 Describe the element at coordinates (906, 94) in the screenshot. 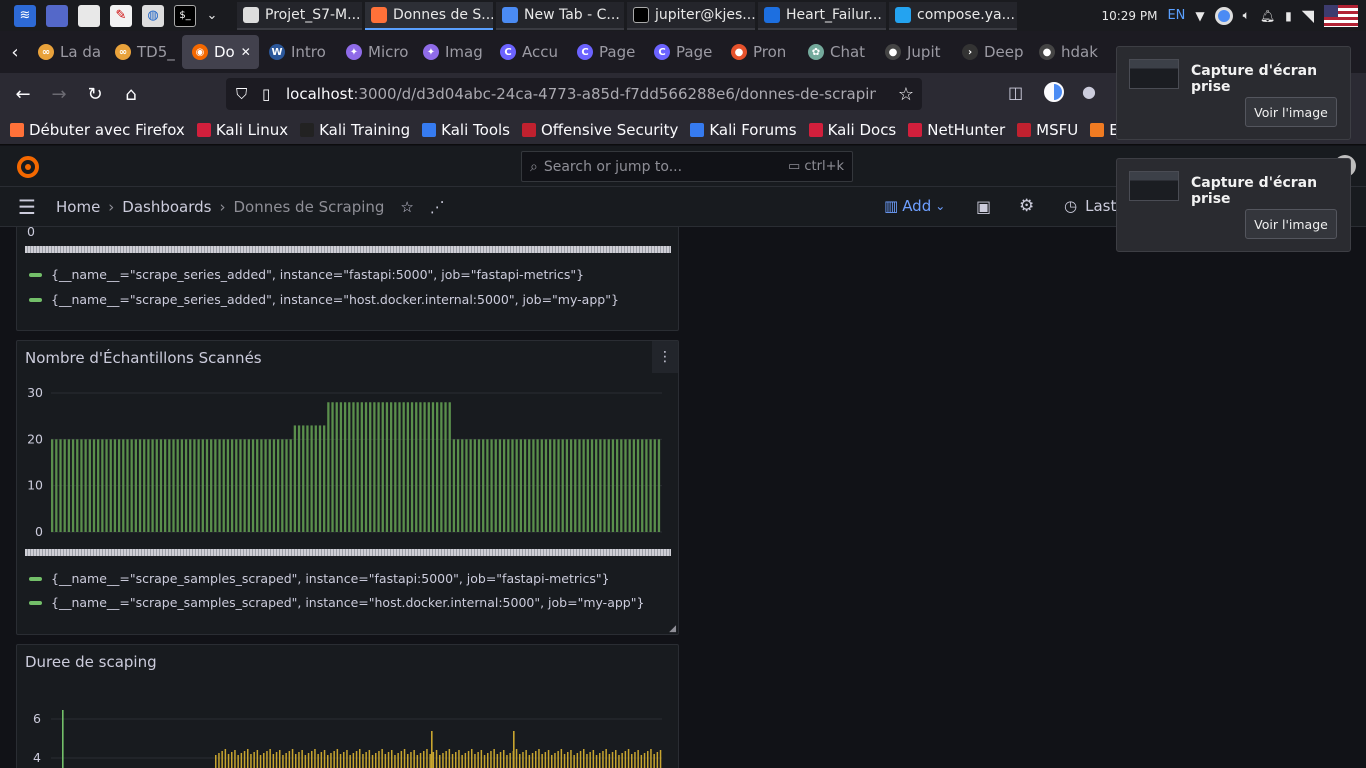

I see `bookmark-star-icon: ☆` at that location.